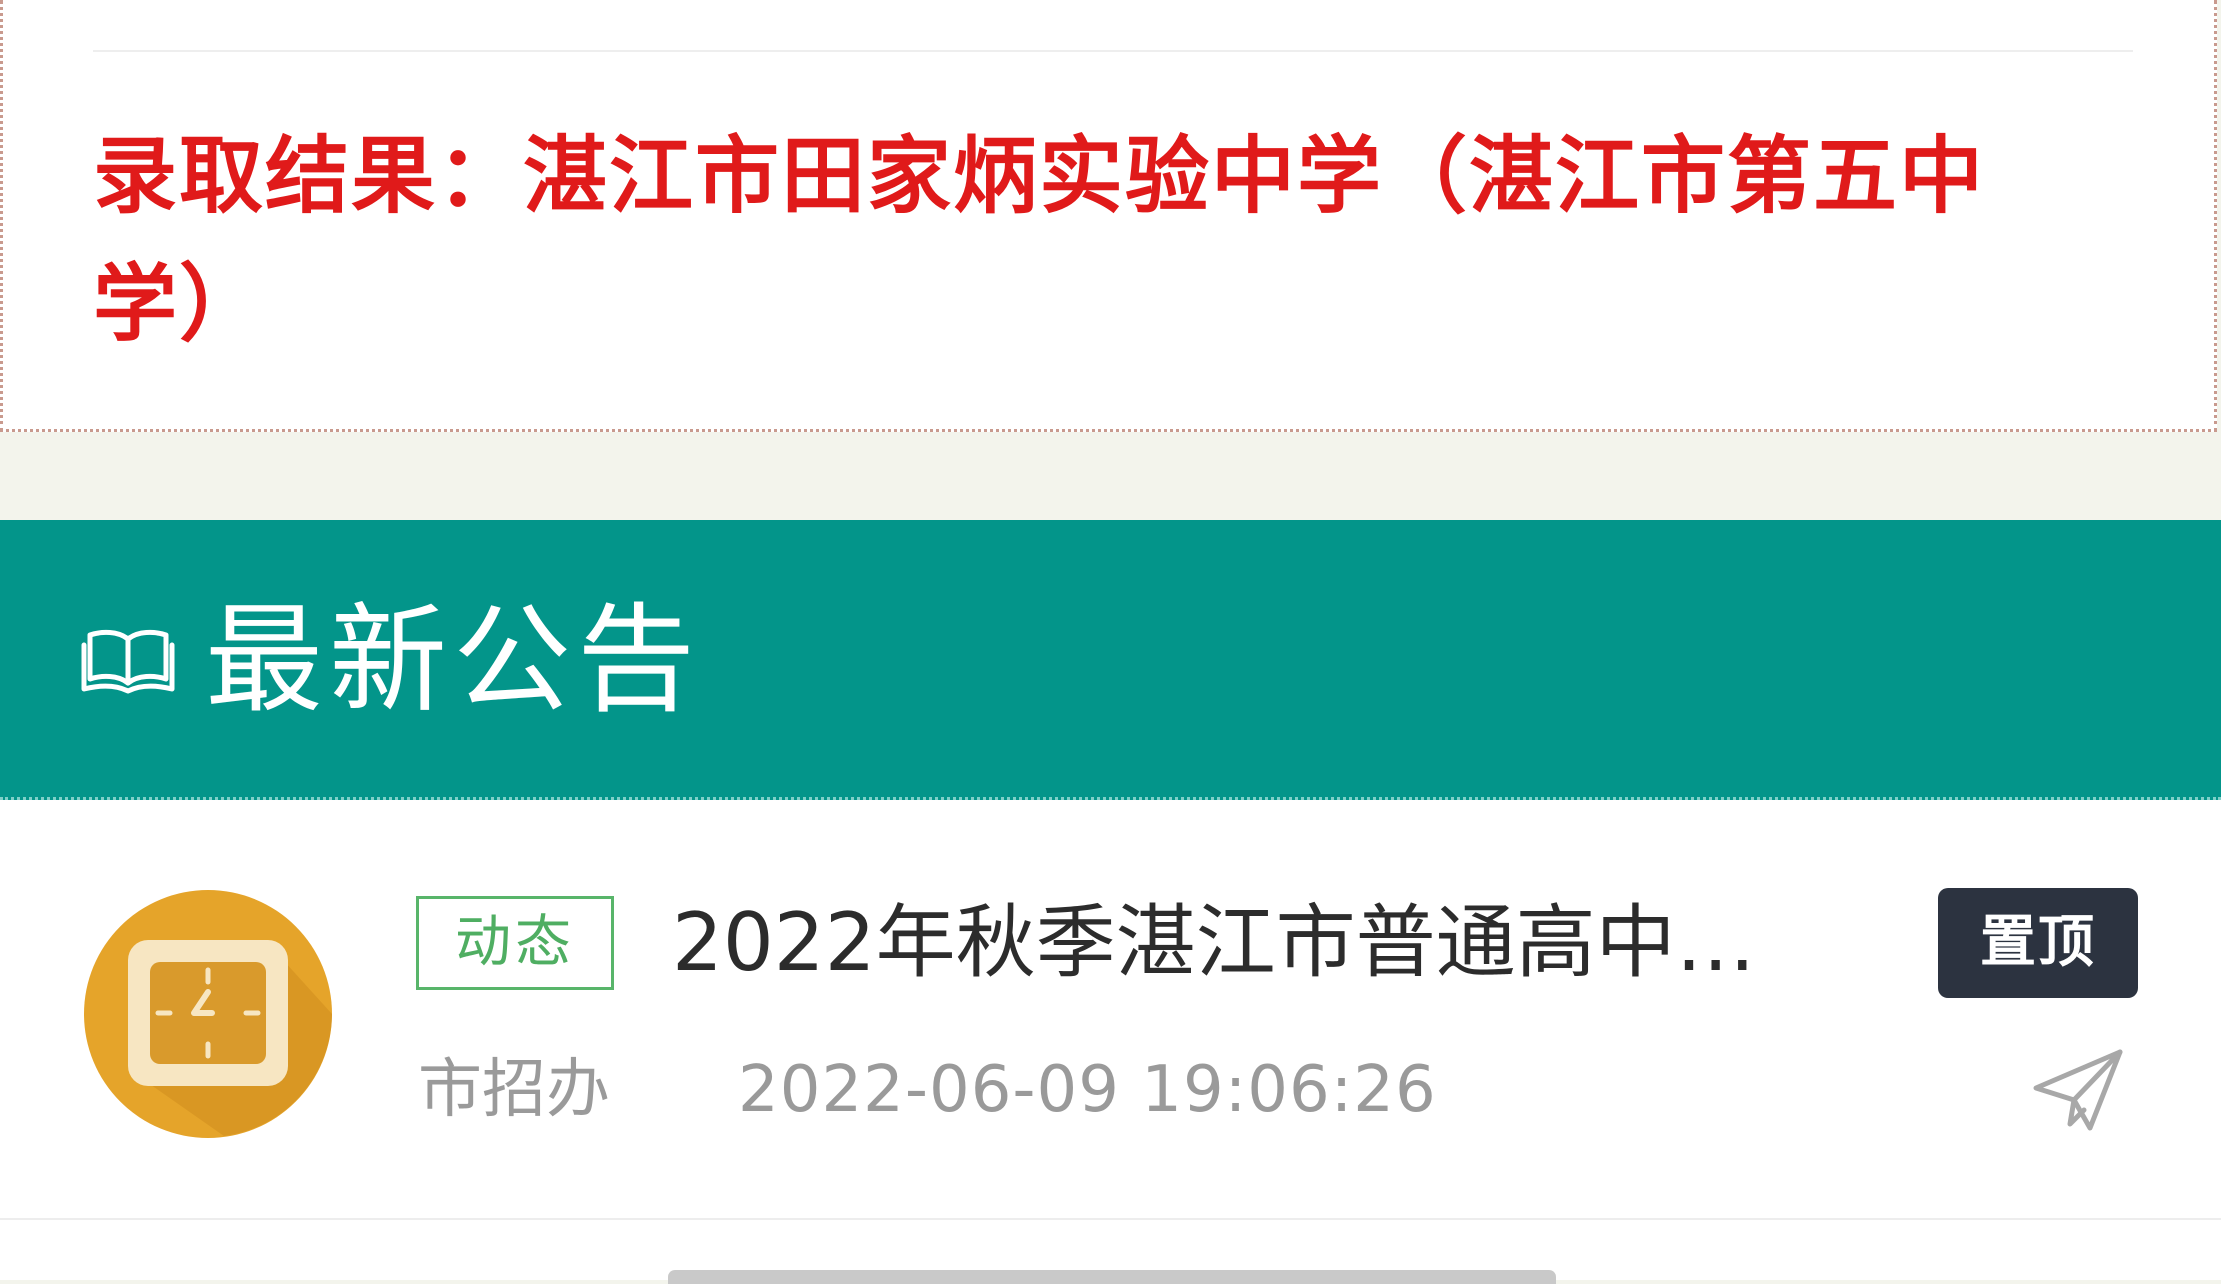 The height and width of the screenshot is (1284, 2221). I want to click on pinned-badge: 置顶, so click(2038, 943).